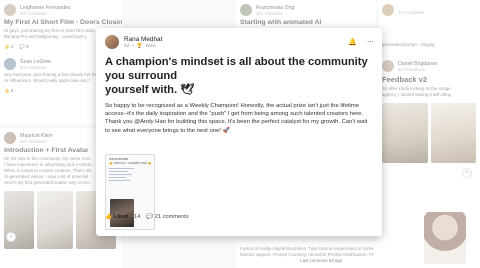 The image size is (480, 268). What do you see at coordinates (127, 45) in the screenshot?
I see `post-time: 5d` at bounding box center [127, 45].